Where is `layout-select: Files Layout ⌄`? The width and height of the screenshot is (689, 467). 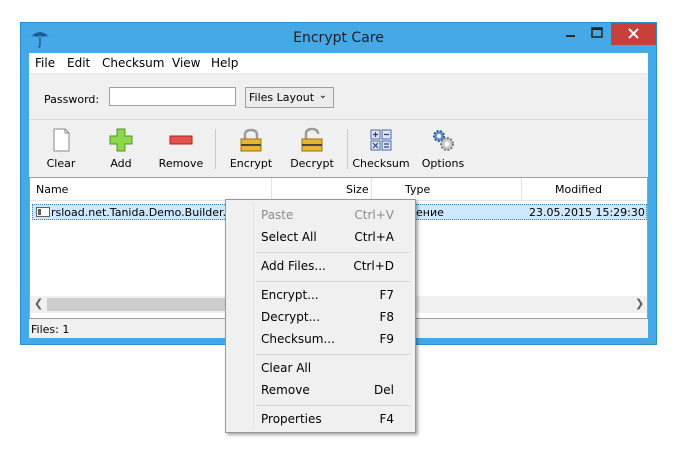 layout-select: Files Layout ⌄ is located at coordinates (289, 97).